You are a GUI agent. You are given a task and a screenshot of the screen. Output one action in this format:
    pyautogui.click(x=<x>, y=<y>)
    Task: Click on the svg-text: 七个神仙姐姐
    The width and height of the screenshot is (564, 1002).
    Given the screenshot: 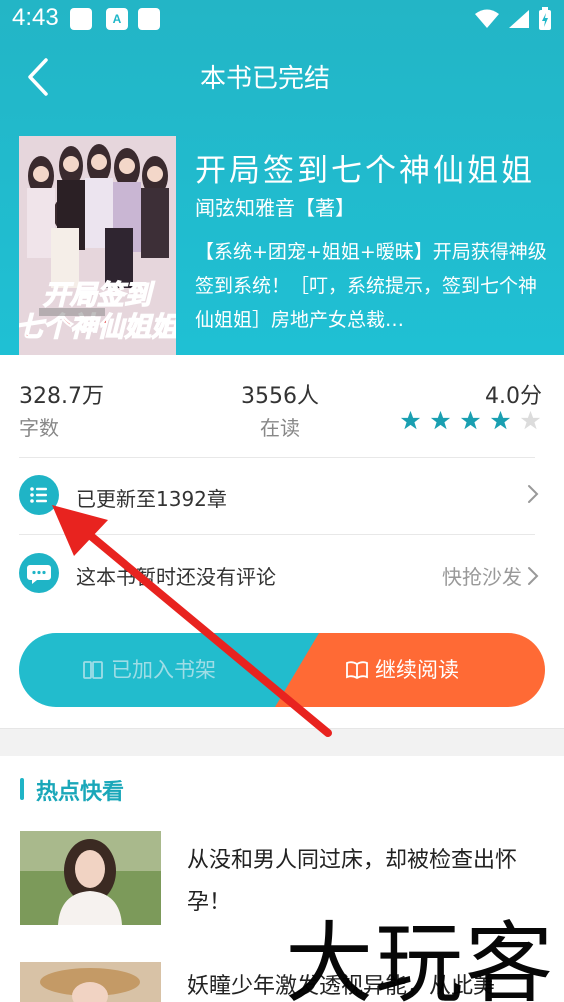 What is the action you would take?
    pyautogui.click(x=97, y=327)
    